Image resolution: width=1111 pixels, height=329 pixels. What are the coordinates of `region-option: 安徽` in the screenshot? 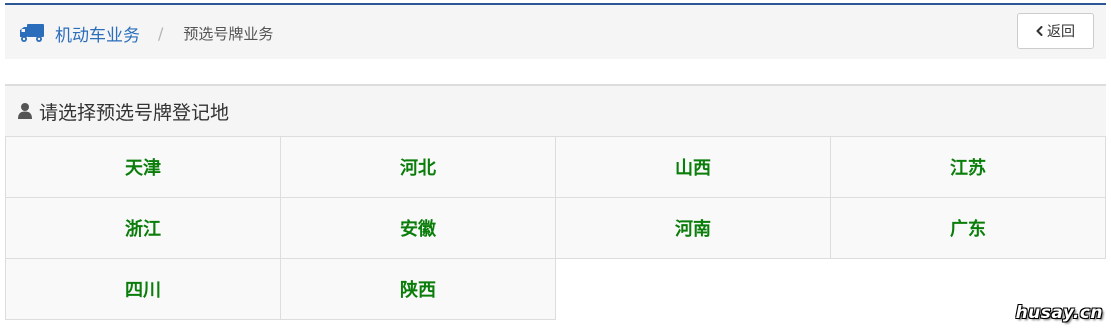 It's located at (418, 228).